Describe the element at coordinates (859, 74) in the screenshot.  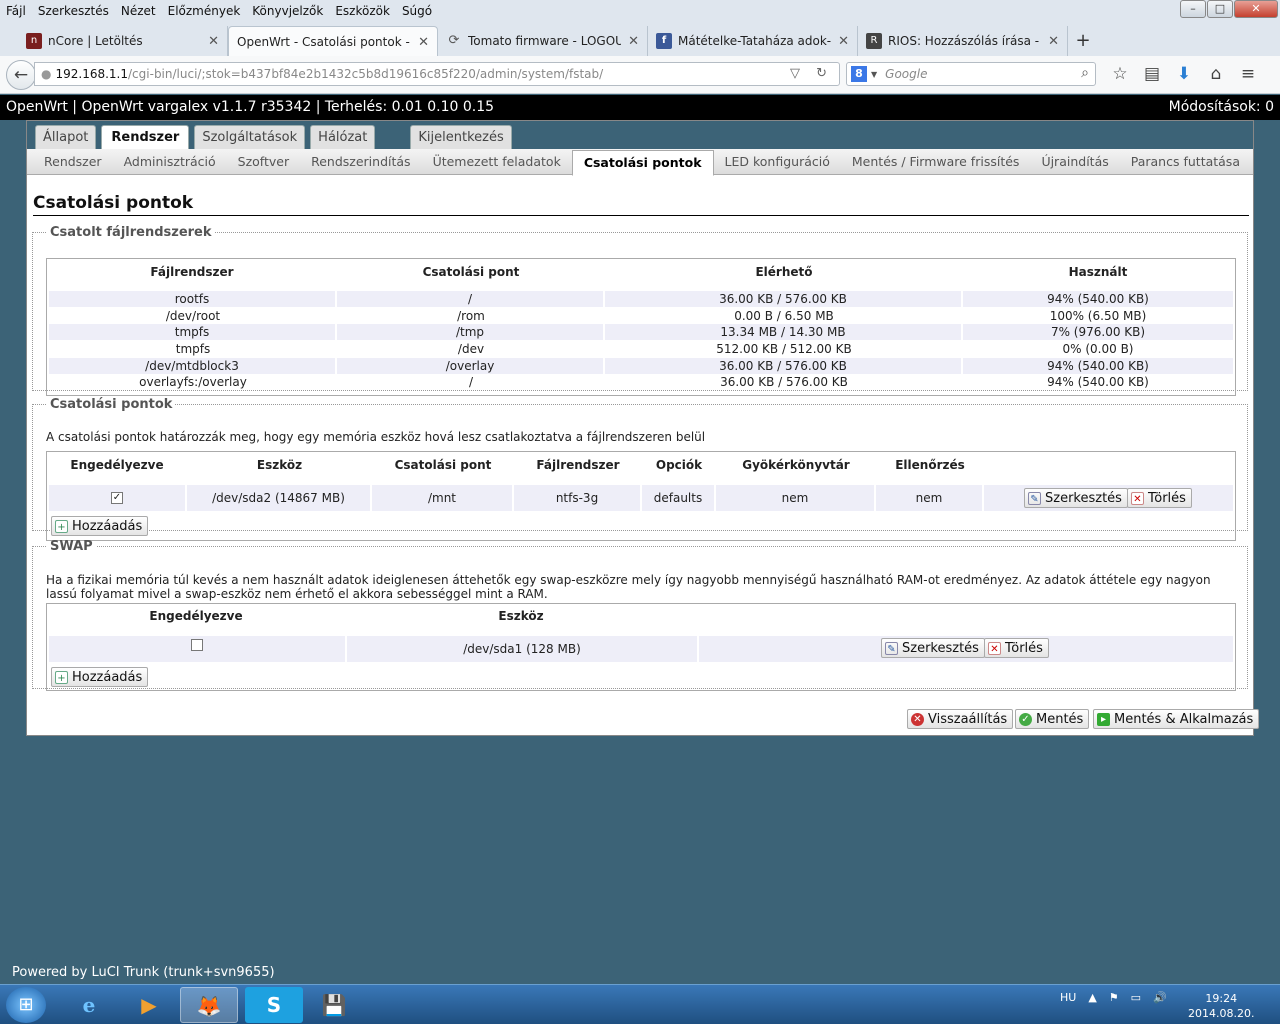
I see `google-icon: 8` at that location.